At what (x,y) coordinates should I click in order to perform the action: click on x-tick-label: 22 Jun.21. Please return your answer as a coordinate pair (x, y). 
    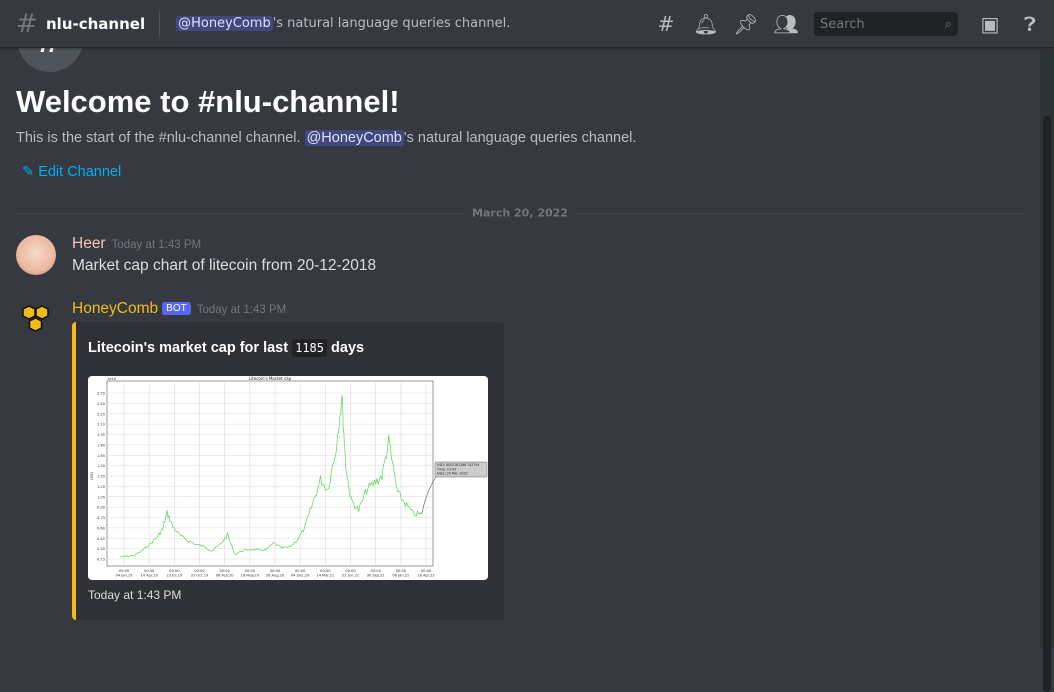
    Looking at the image, I should click on (350, 576).